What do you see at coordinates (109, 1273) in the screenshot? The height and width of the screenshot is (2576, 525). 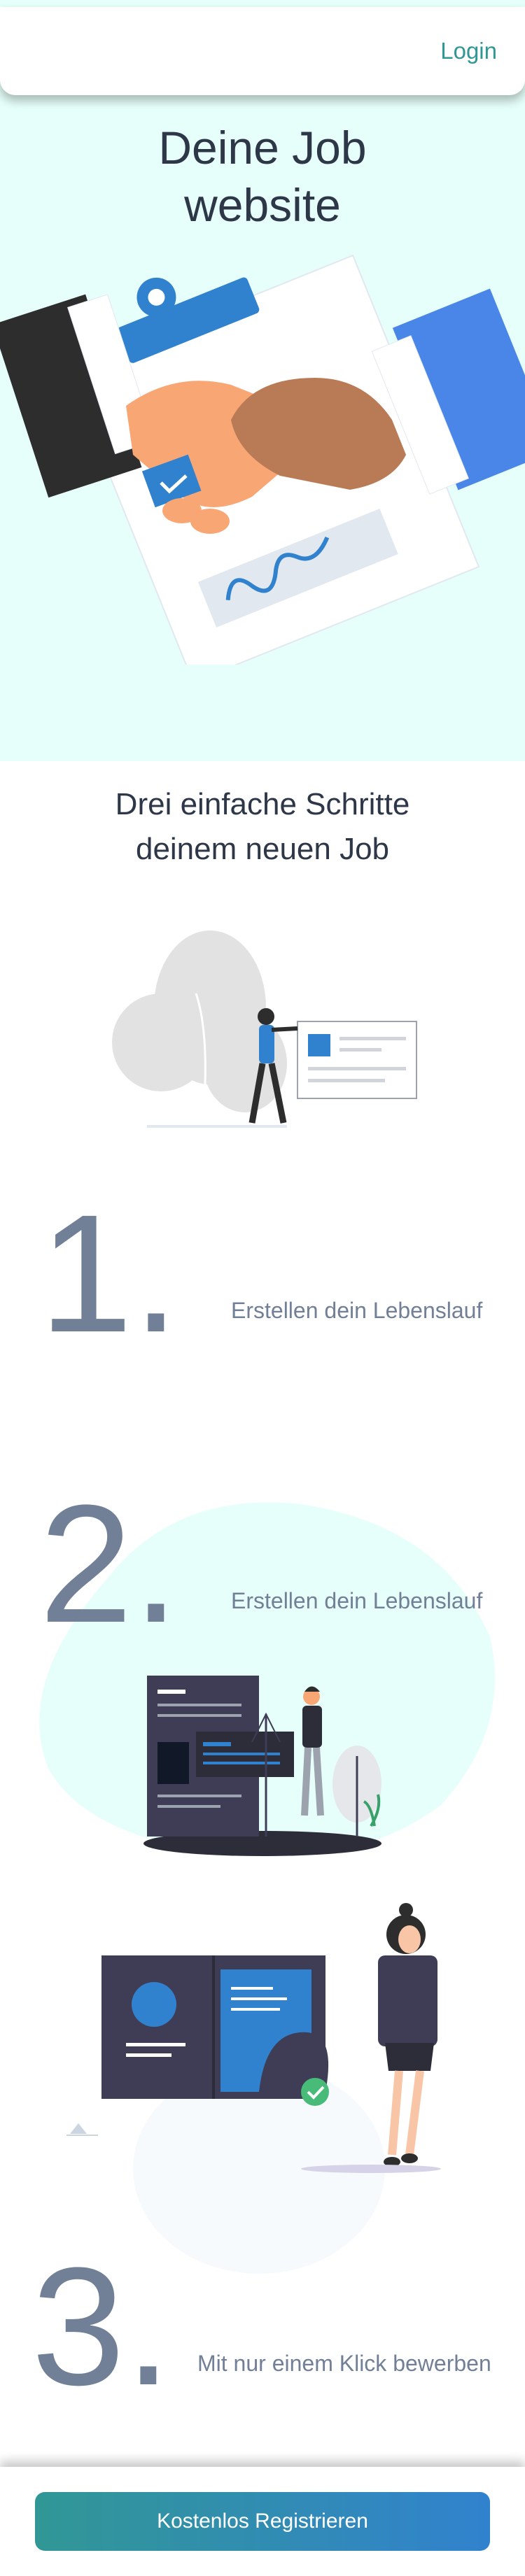 I see `step-1-number: 1.` at bounding box center [109, 1273].